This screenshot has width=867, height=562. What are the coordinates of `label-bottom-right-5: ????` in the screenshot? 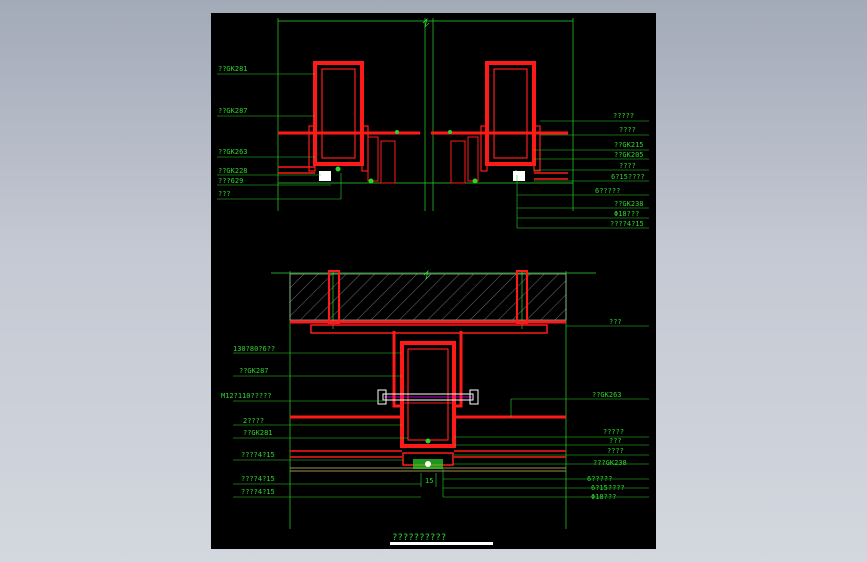 It's located at (615, 451).